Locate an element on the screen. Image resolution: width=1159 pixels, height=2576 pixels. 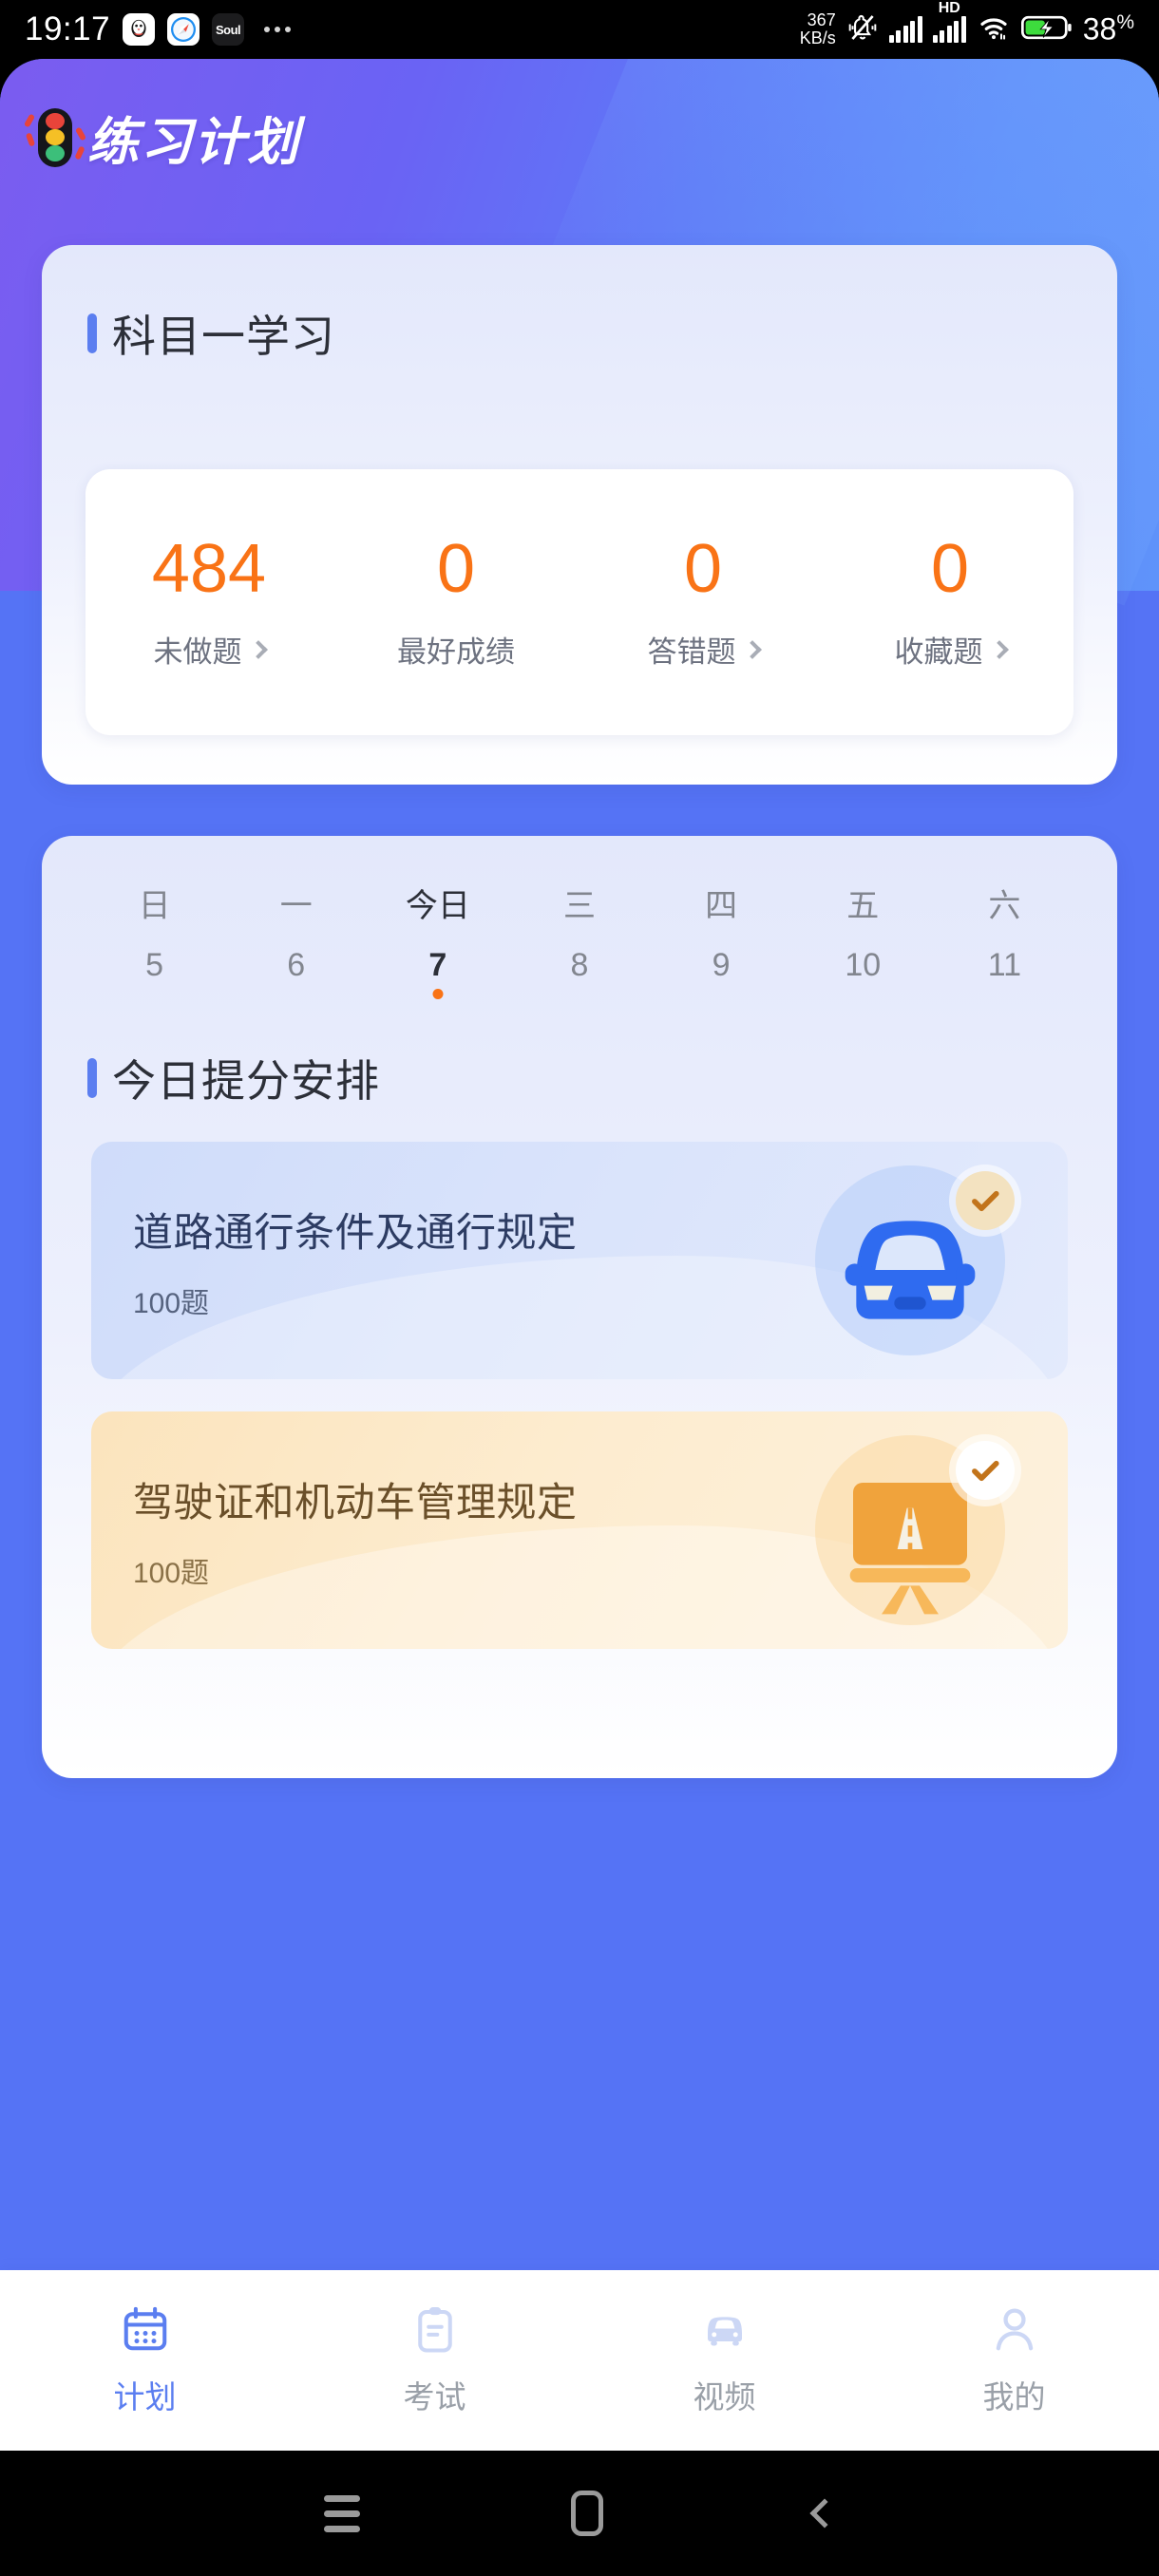
stats-panel: 484 未做题 0 最好成绩 0 答错题 0 收藏题 is located at coordinates (580, 602).